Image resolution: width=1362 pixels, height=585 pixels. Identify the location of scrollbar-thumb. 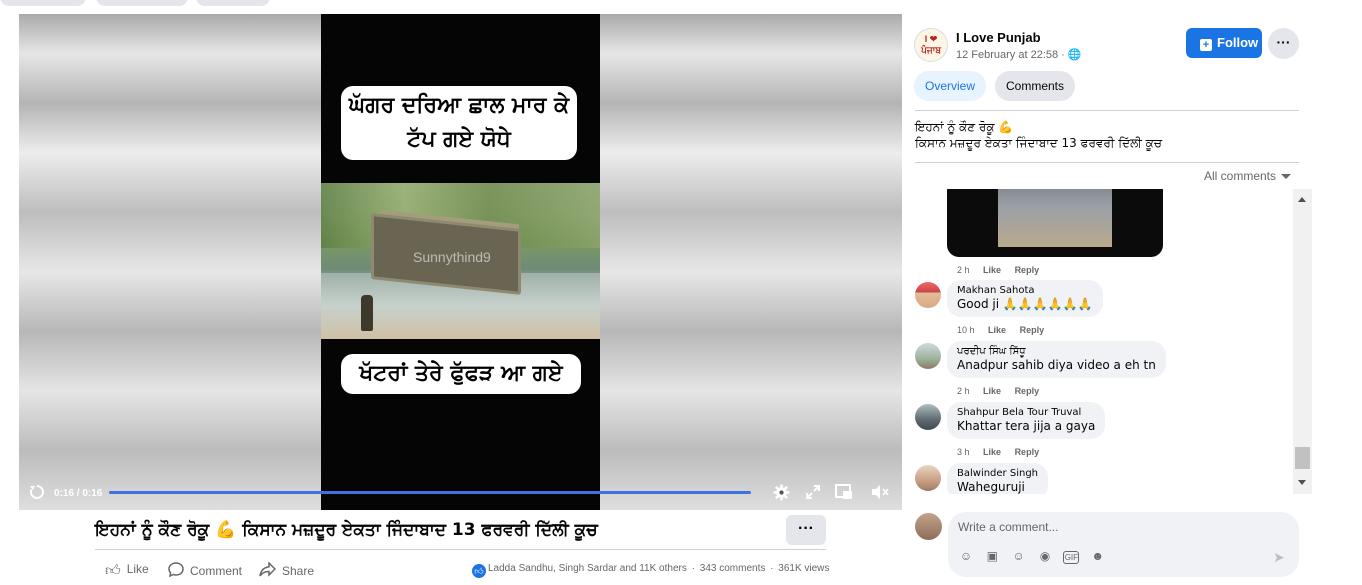
(1302, 458).